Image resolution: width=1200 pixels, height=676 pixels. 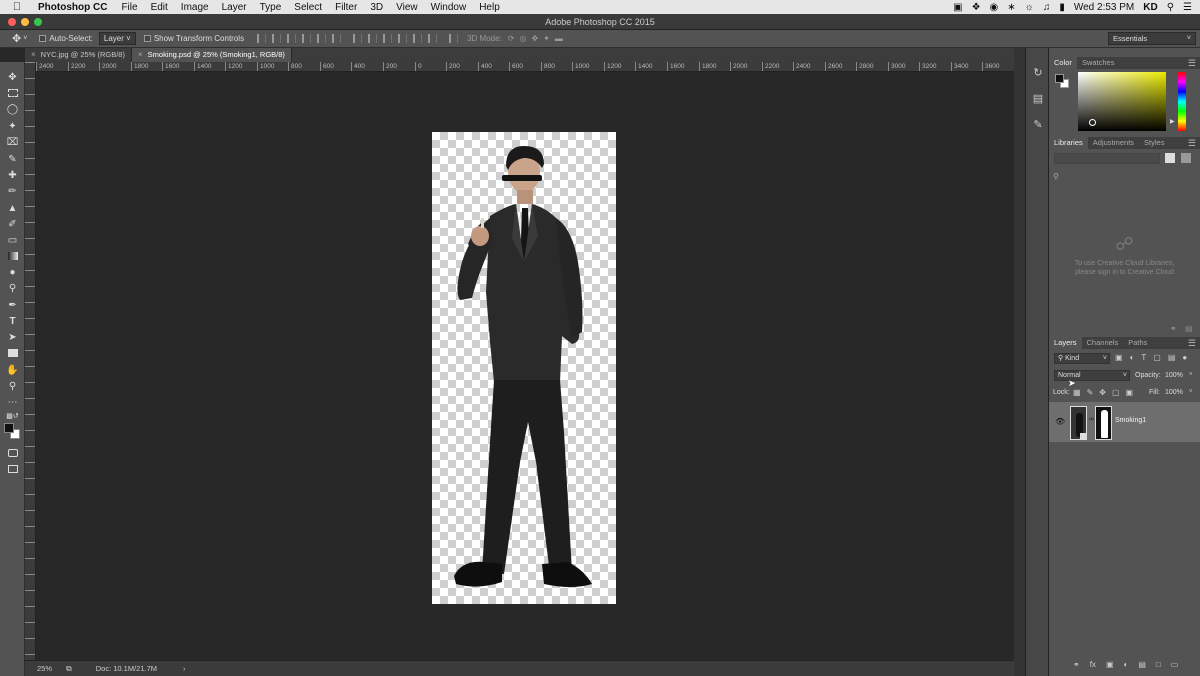 What do you see at coordinates (1191, 392) in the screenshot?
I see `fill-chevron-icon: ˅` at bounding box center [1191, 392].